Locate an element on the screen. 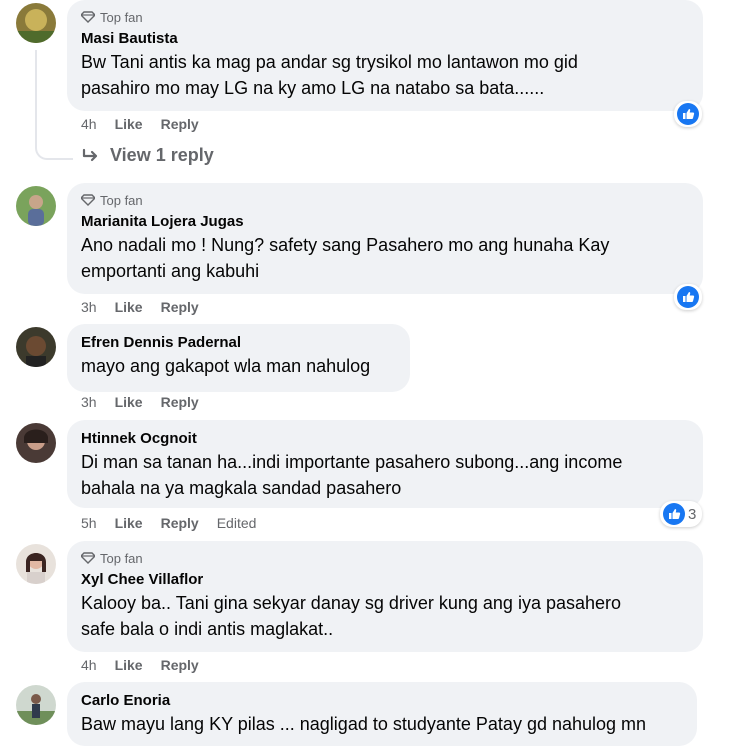 The image size is (750, 749). commenter-name: Marianita Lojera Jugas is located at coordinates (385, 222).